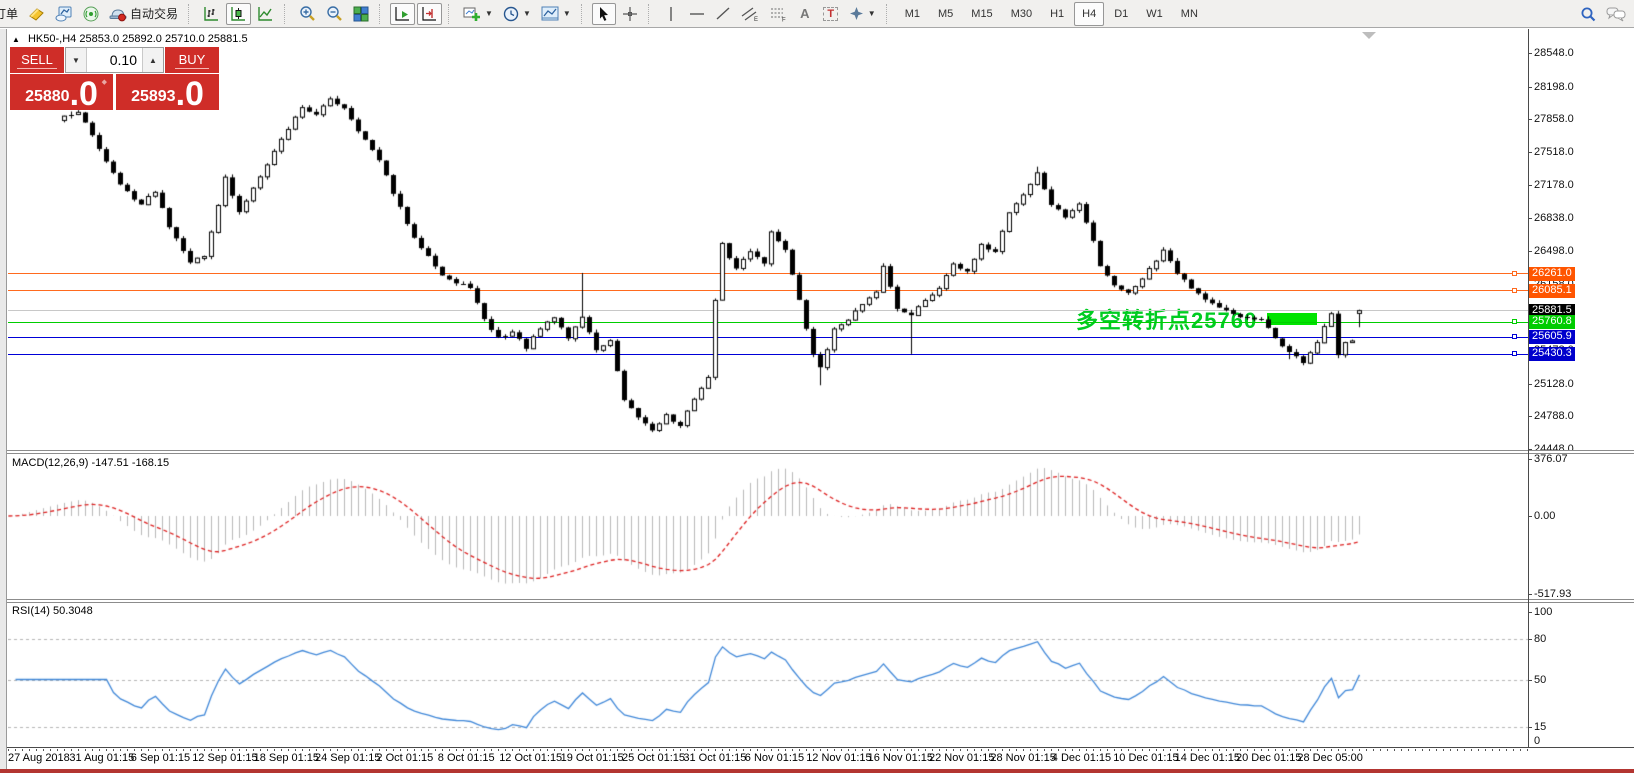 The height and width of the screenshot is (773, 1634). What do you see at coordinates (403, 13) in the screenshot?
I see `auto-scroll-button` at bounding box center [403, 13].